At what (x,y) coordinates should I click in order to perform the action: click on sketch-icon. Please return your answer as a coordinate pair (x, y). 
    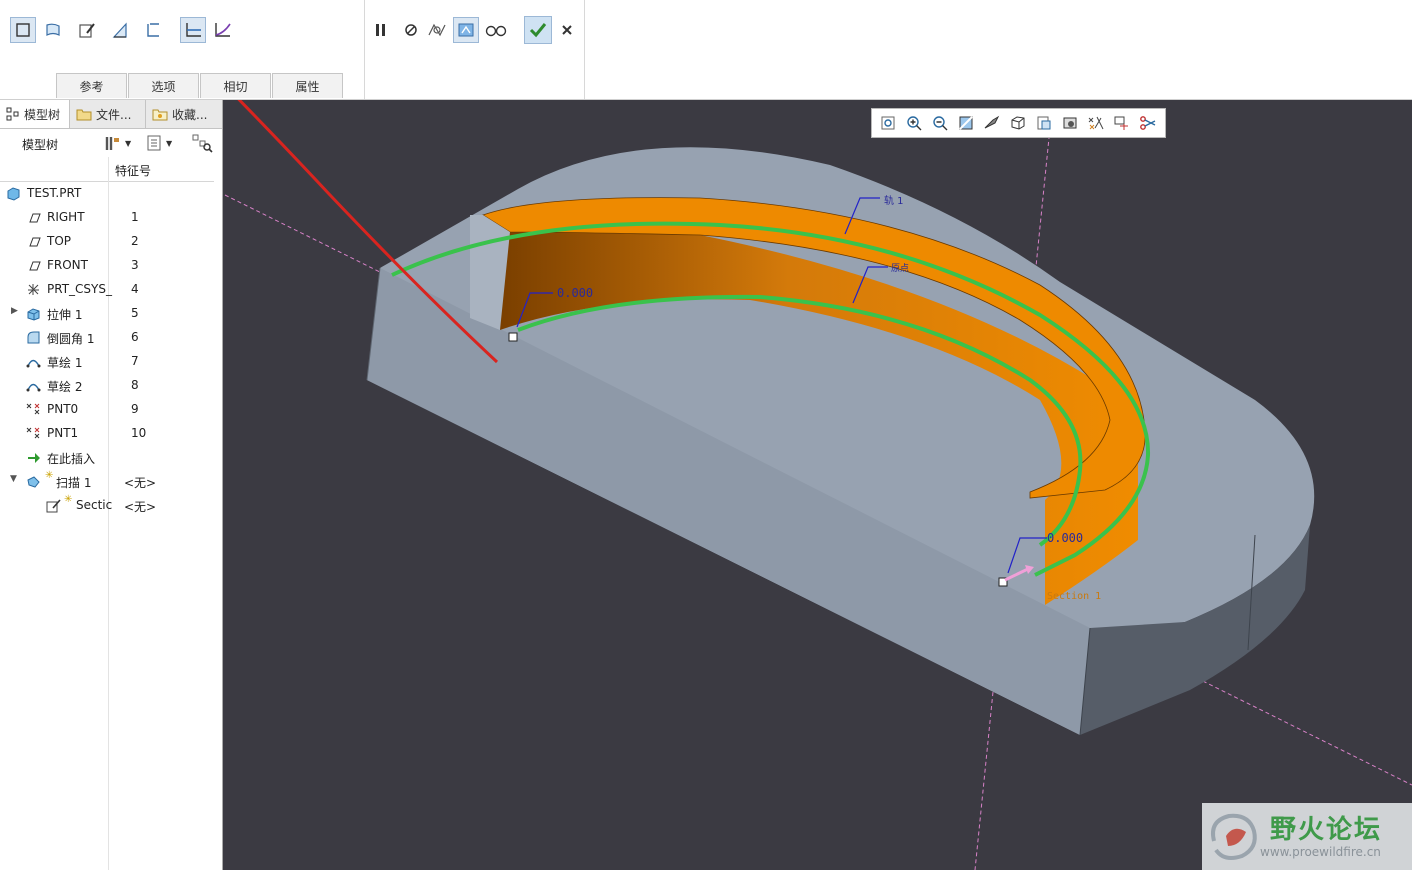
    Looking at the image, I should click on (33, 387).